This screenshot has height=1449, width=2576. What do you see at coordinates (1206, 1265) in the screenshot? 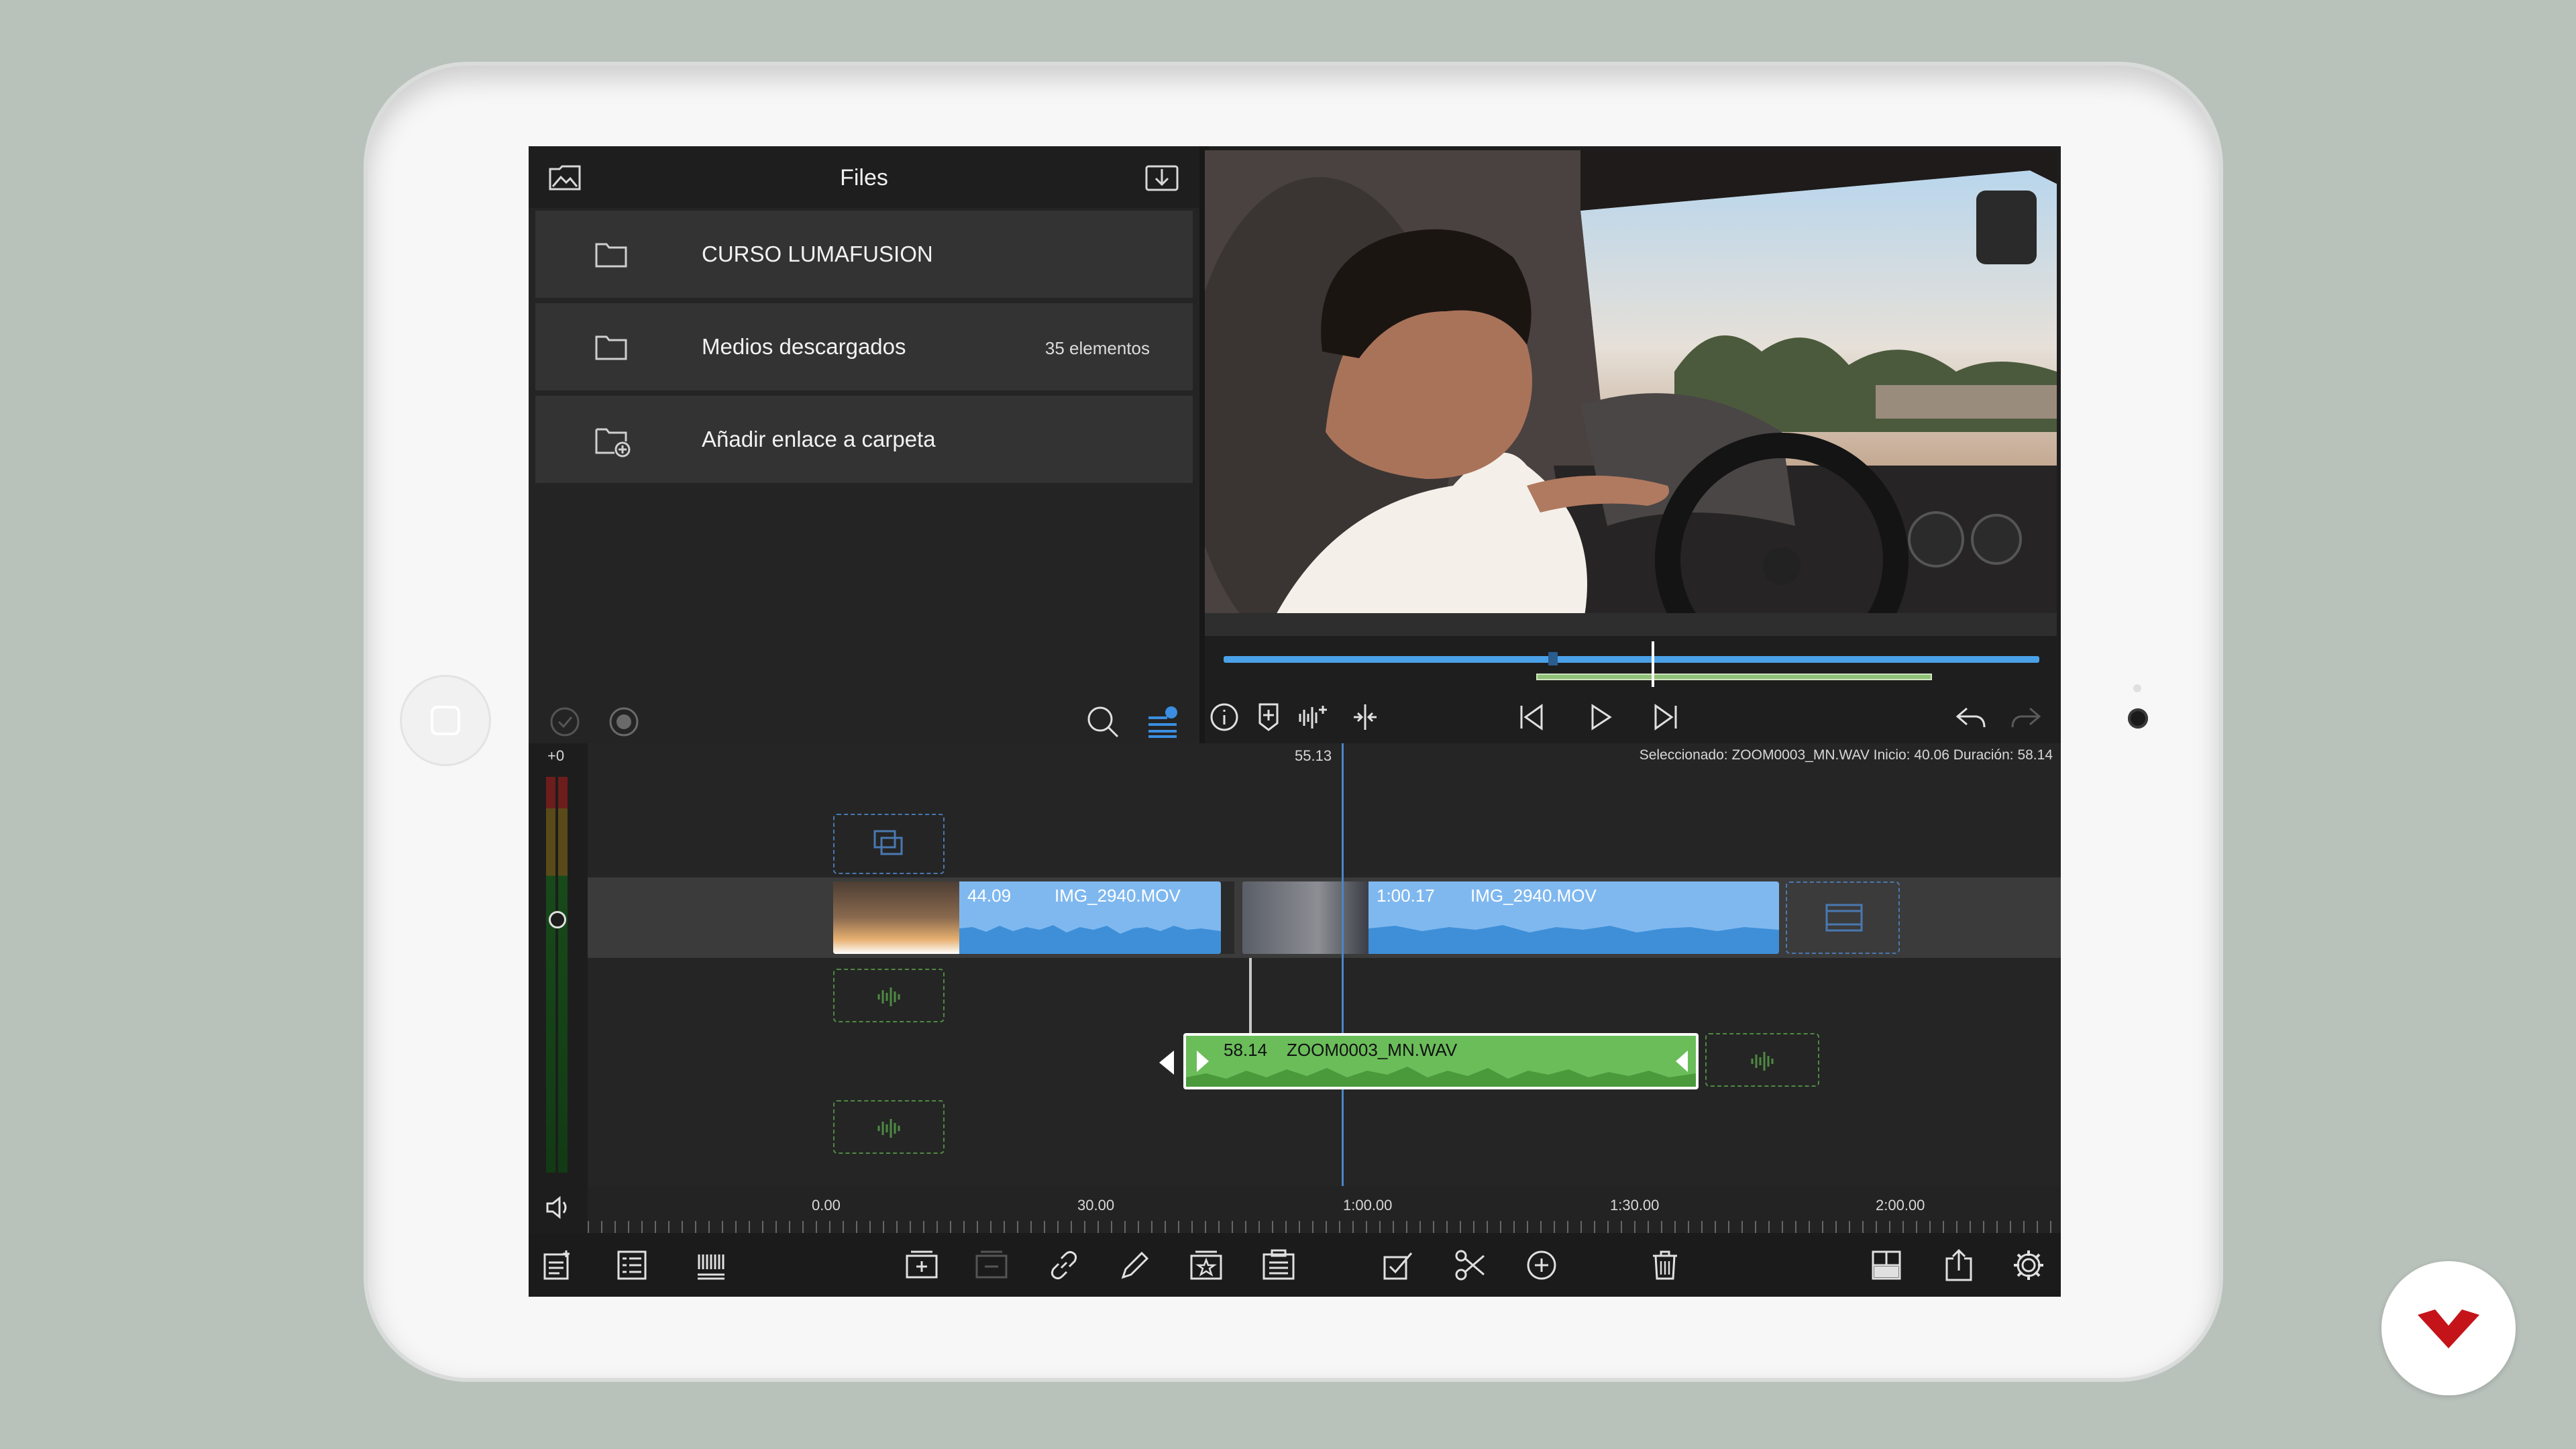
I see `favorite-icon` at bounding box center [1206, 1265].